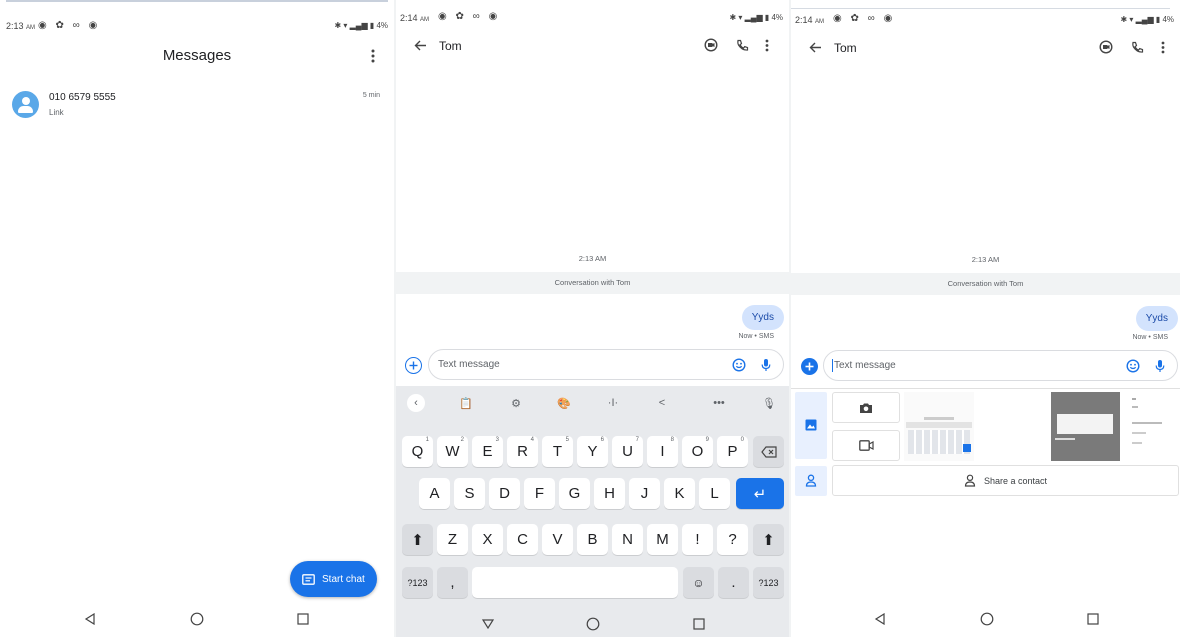  I want to click on gallery-tab, so click(811, 425).